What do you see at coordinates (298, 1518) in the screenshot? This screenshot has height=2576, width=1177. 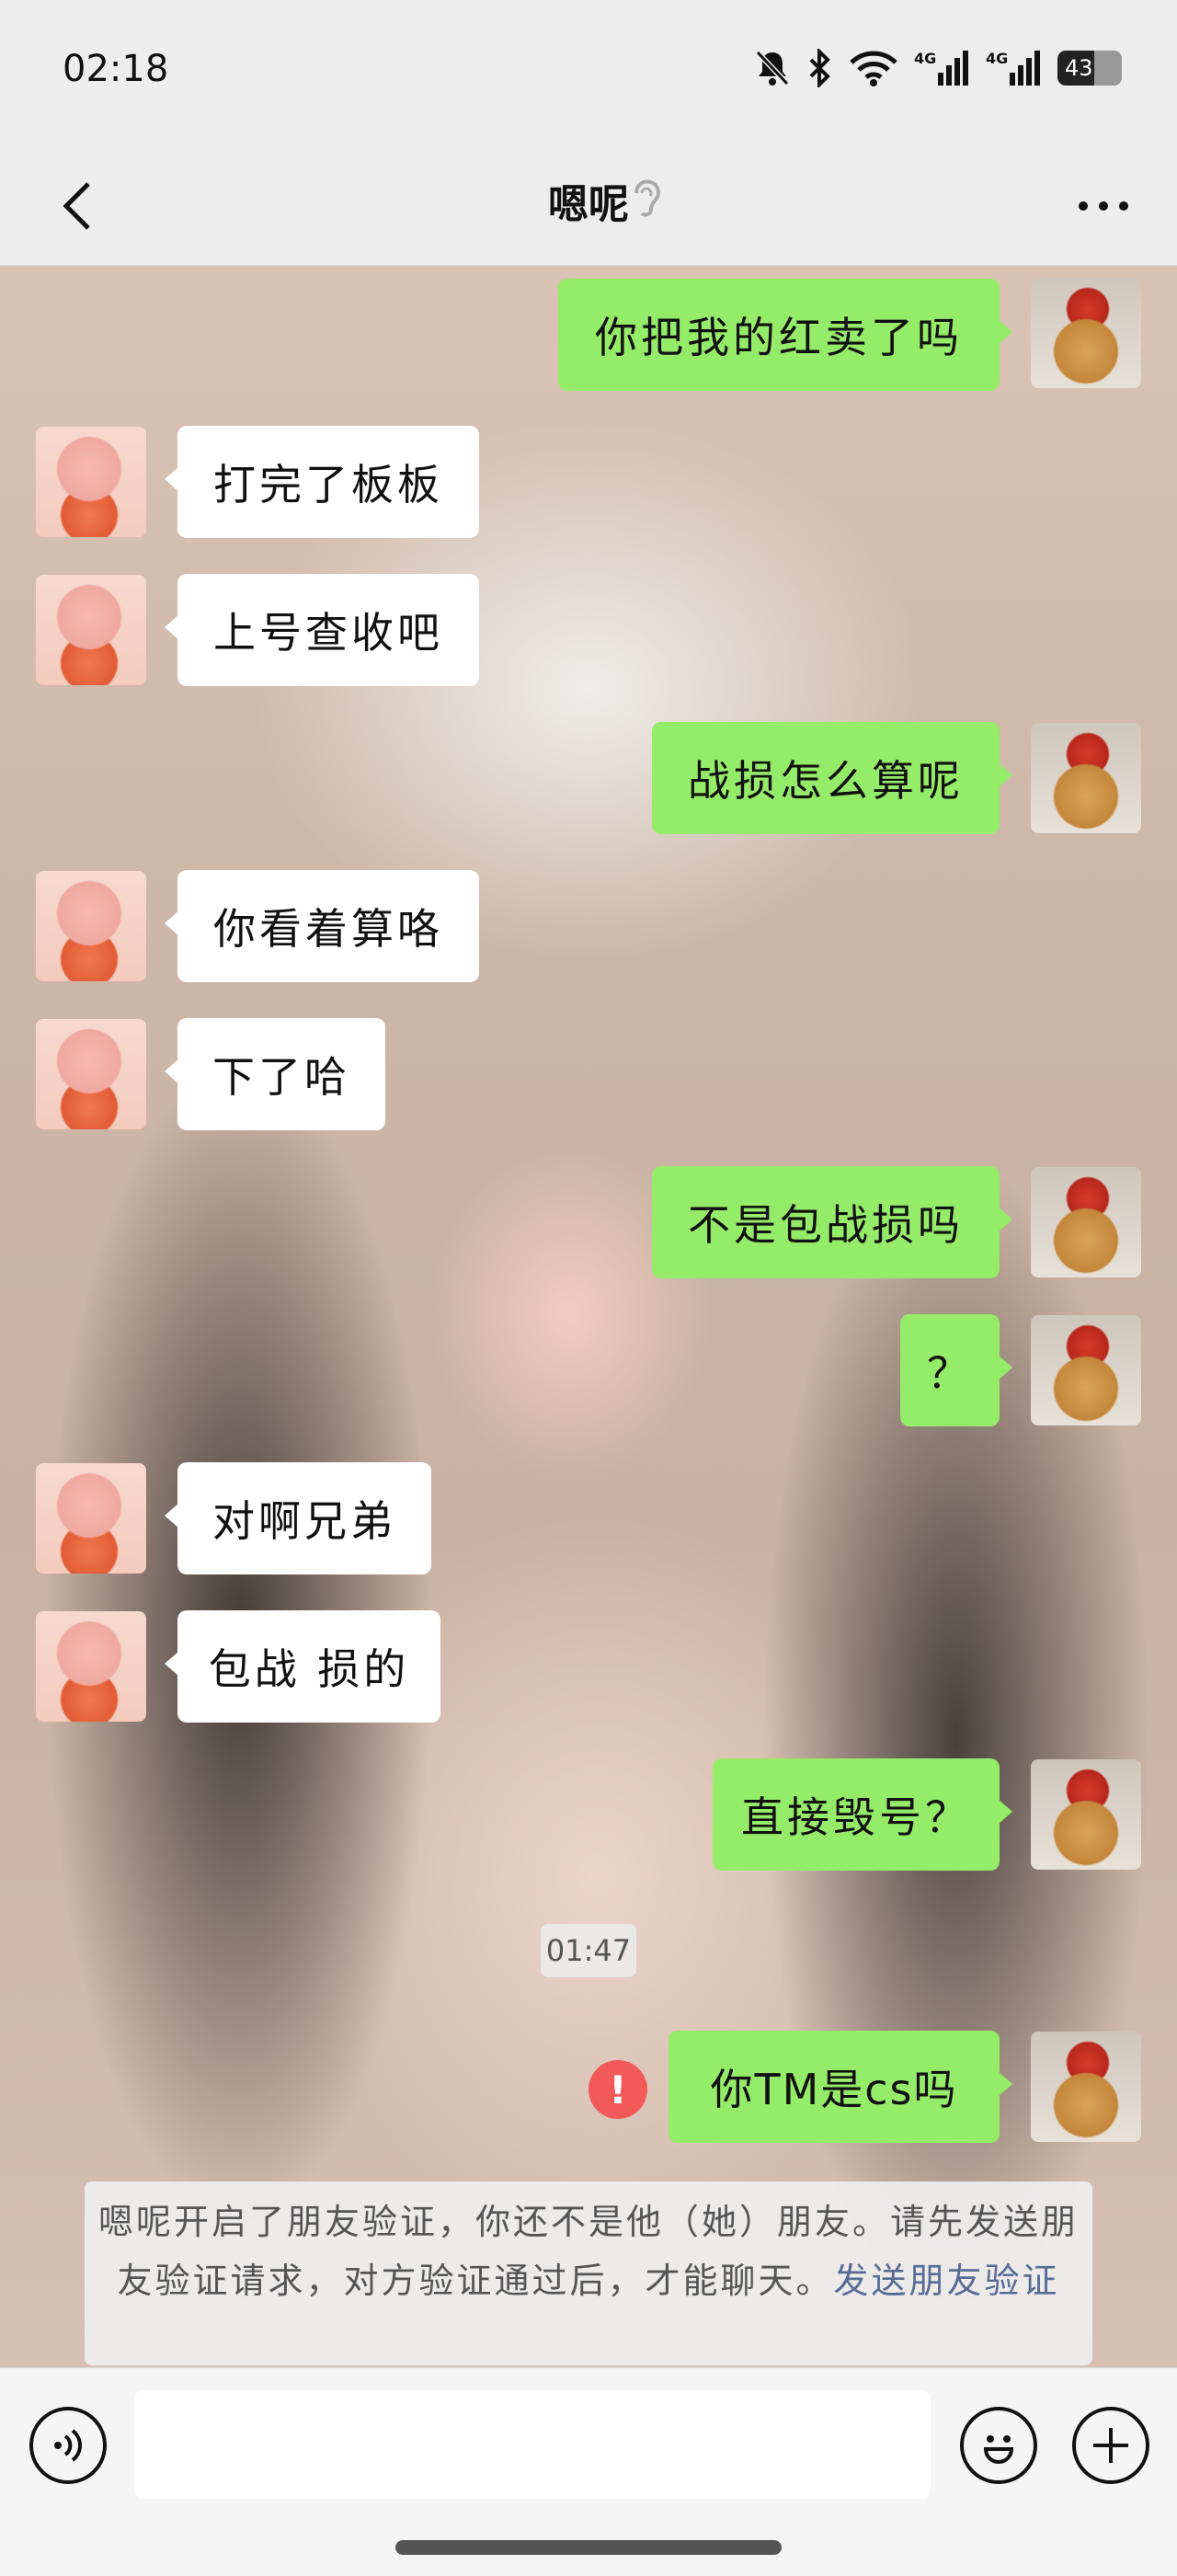 I see `message-bubble: 对啊兄弟` at bounding box center [298, 1518].